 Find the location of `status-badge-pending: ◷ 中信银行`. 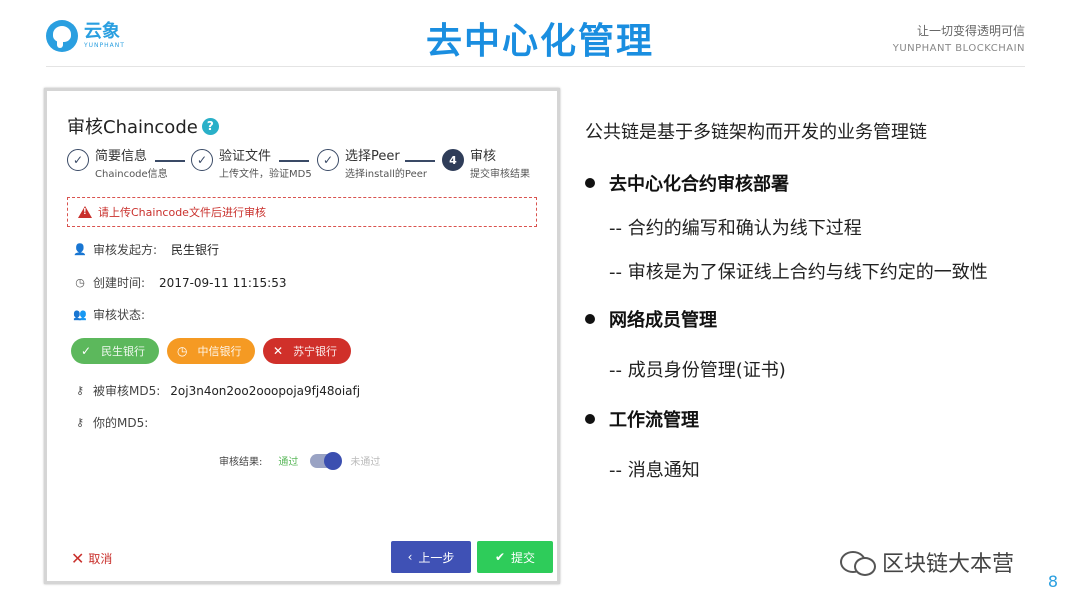

status-badge-pending: ◷ 中信银行 is located at coordinates (211, 351).